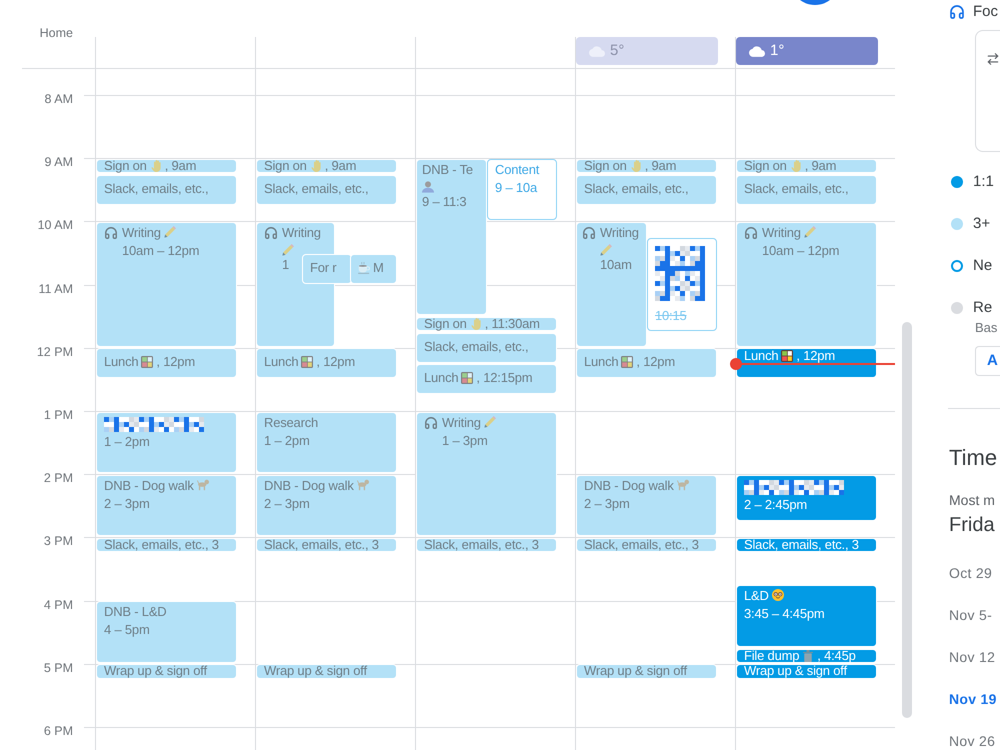 Image resolution: width=1000 pixels, height=750 pixels. Describe the element at coordinates (778, 595) in the screenshot. I see `glasses-smiley-icon` at that location.